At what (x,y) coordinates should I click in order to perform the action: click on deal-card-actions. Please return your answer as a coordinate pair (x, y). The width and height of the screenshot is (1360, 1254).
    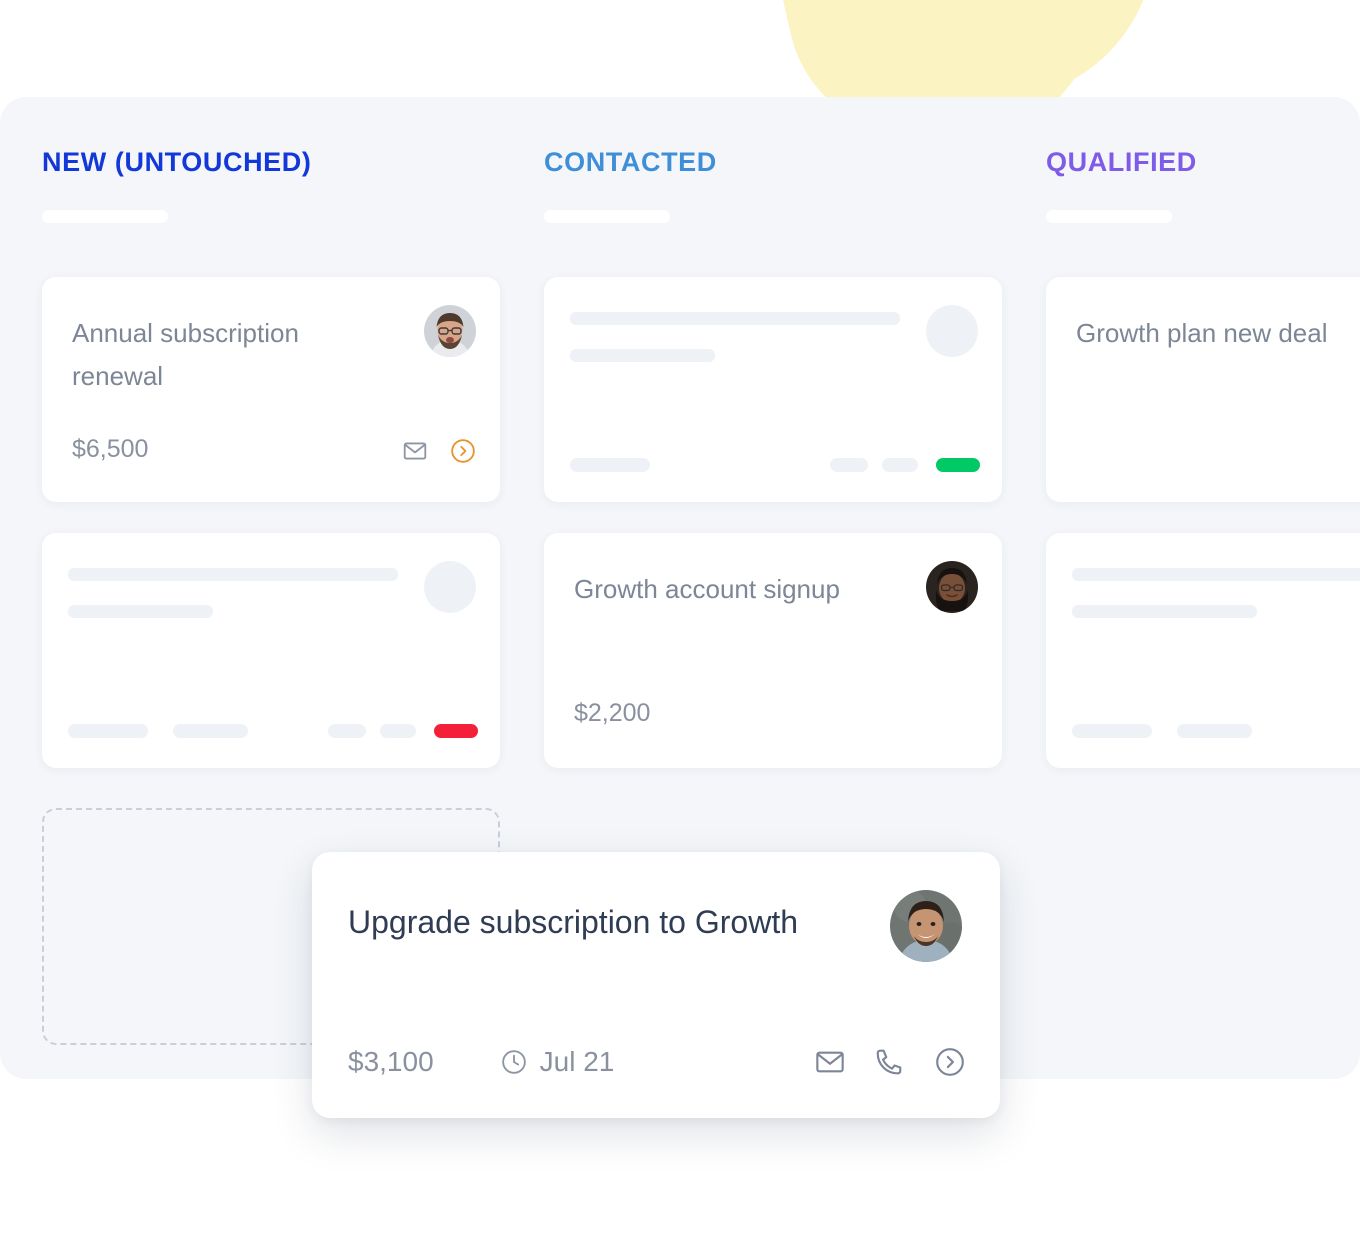
    Looking at the image, I should click on (439, 451).